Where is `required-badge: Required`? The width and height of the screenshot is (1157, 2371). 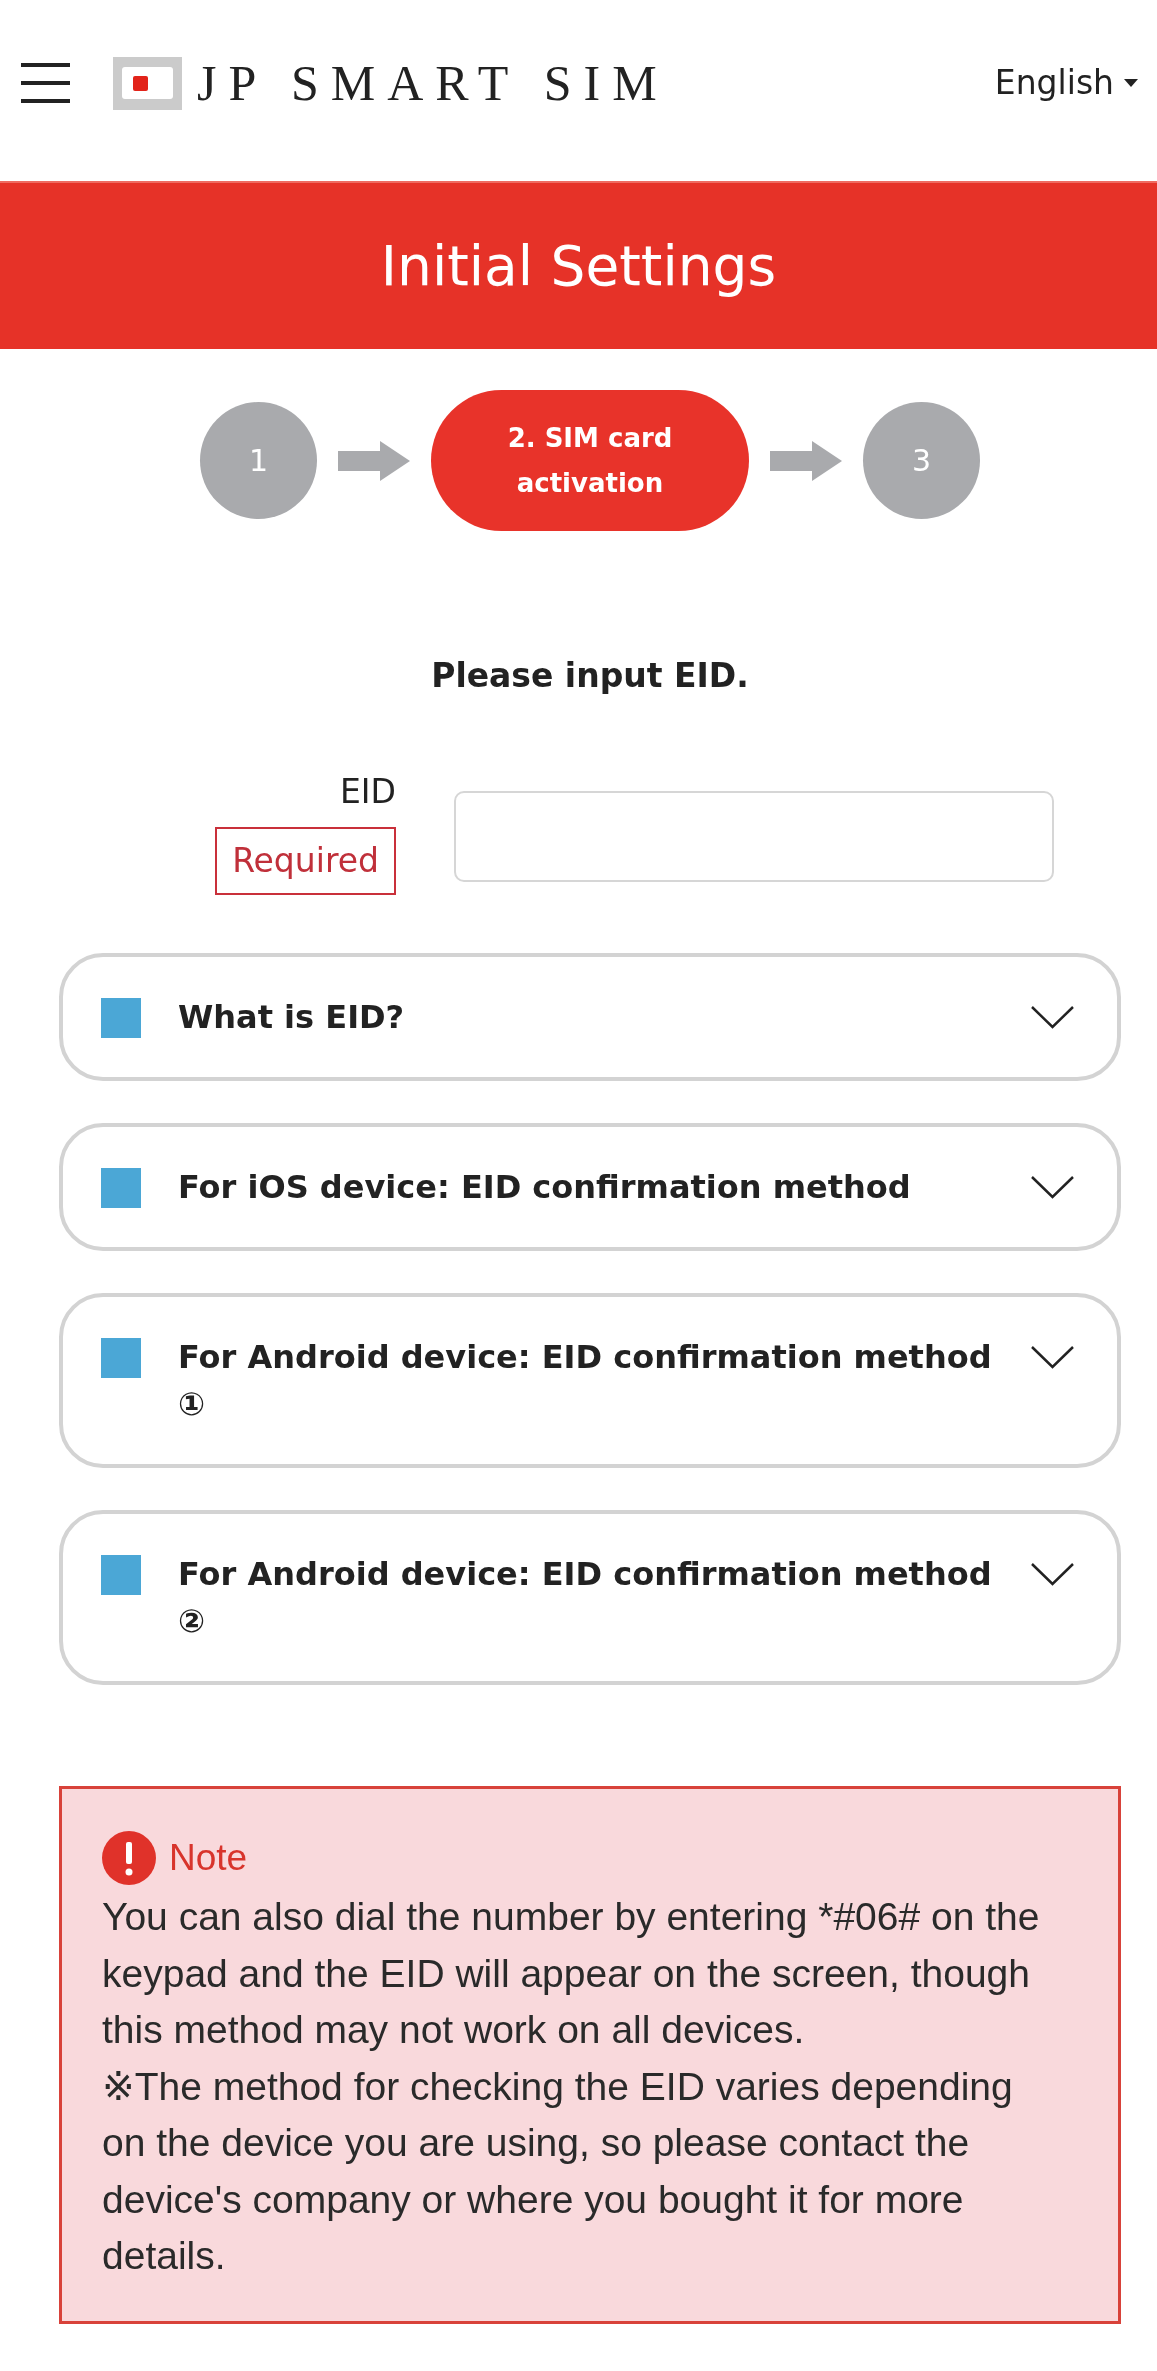 required-badge: Required is located at coordinates (305, 861).